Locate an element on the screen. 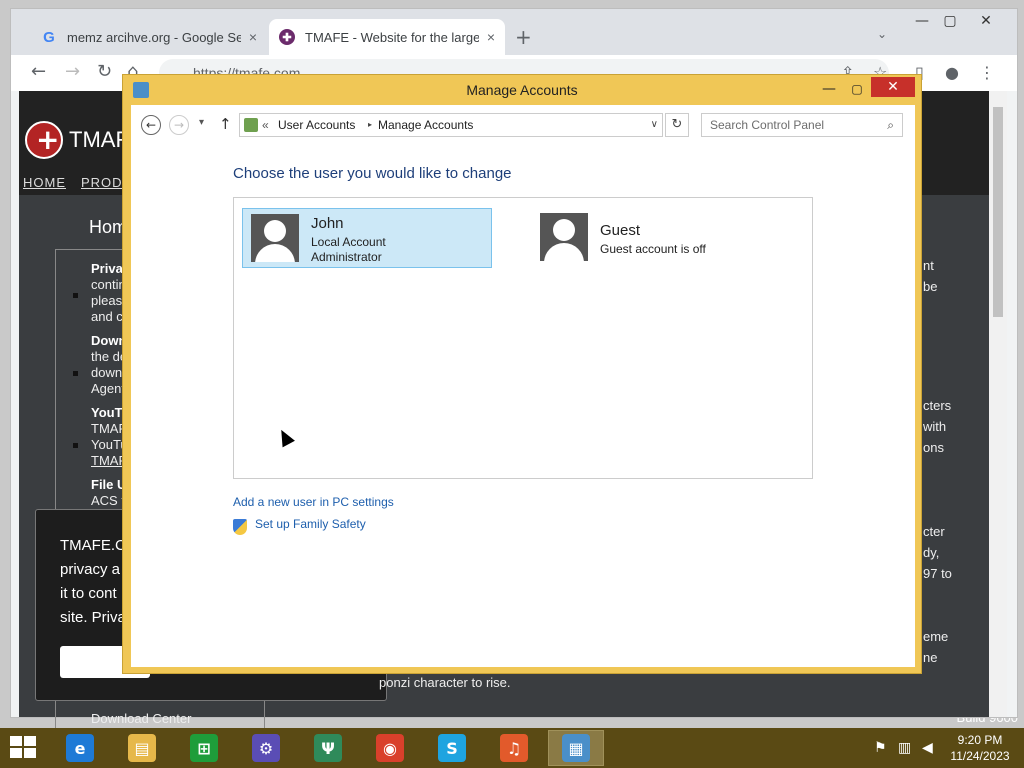  page-scrollbar is located at coordinates (998, 404).